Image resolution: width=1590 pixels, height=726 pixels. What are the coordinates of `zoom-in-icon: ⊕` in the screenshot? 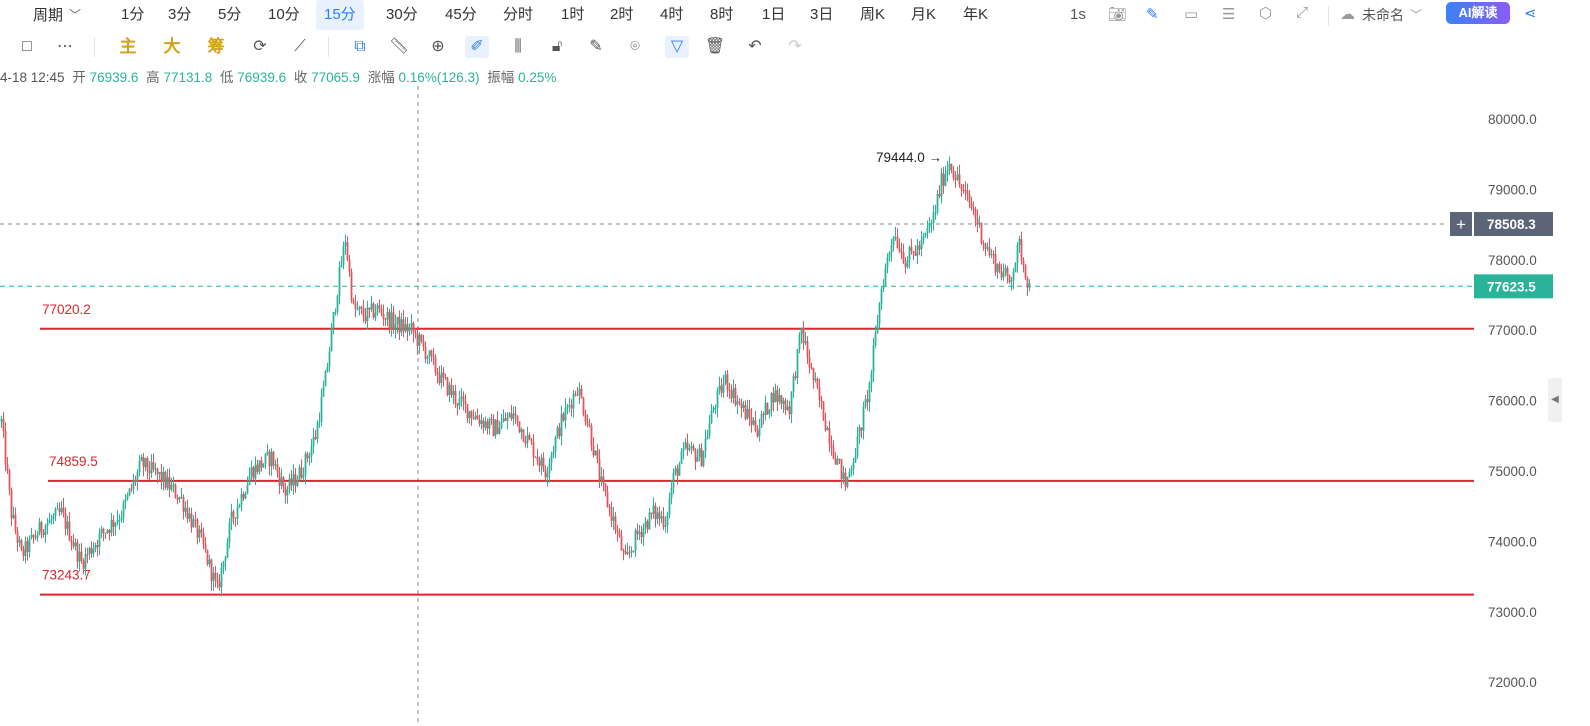 It's located at (438, 47).